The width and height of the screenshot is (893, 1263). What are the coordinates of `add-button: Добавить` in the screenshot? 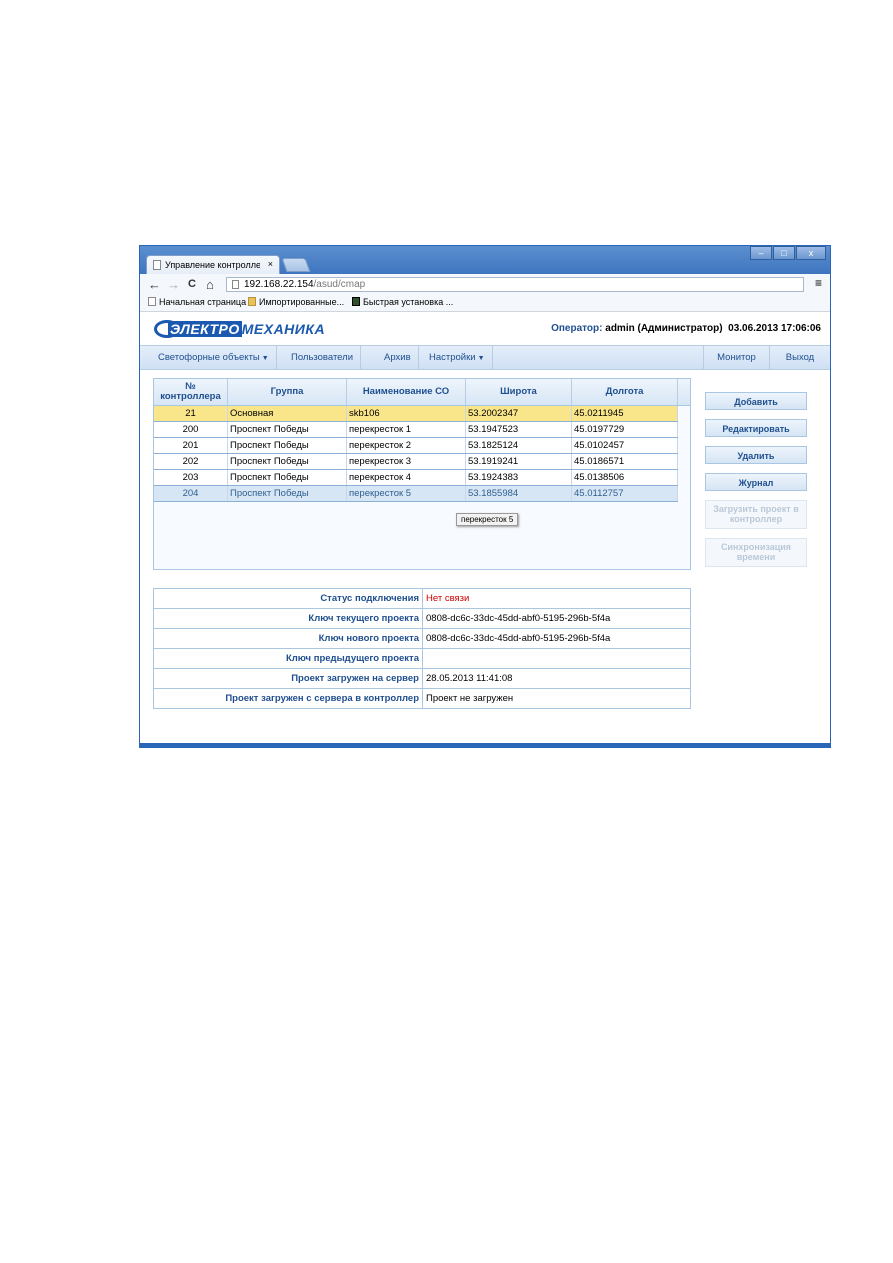 It's located at (756, 401).